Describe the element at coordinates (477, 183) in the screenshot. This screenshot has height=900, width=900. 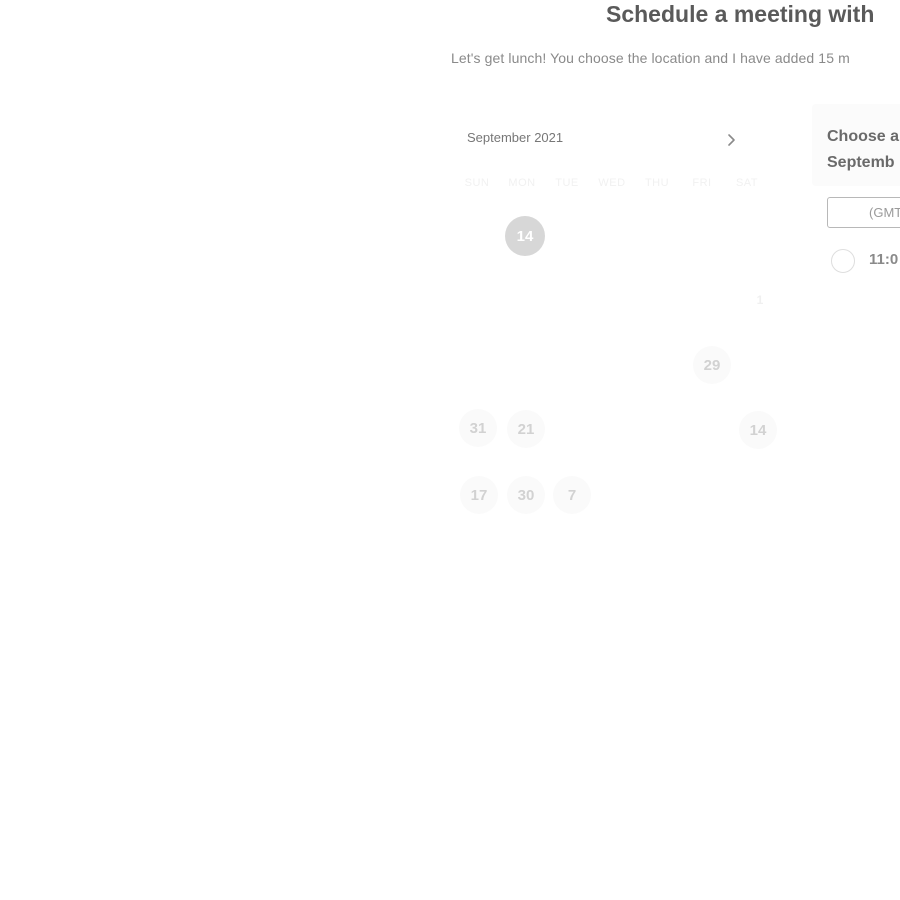
I see `weekday-label: SUN` at that location.